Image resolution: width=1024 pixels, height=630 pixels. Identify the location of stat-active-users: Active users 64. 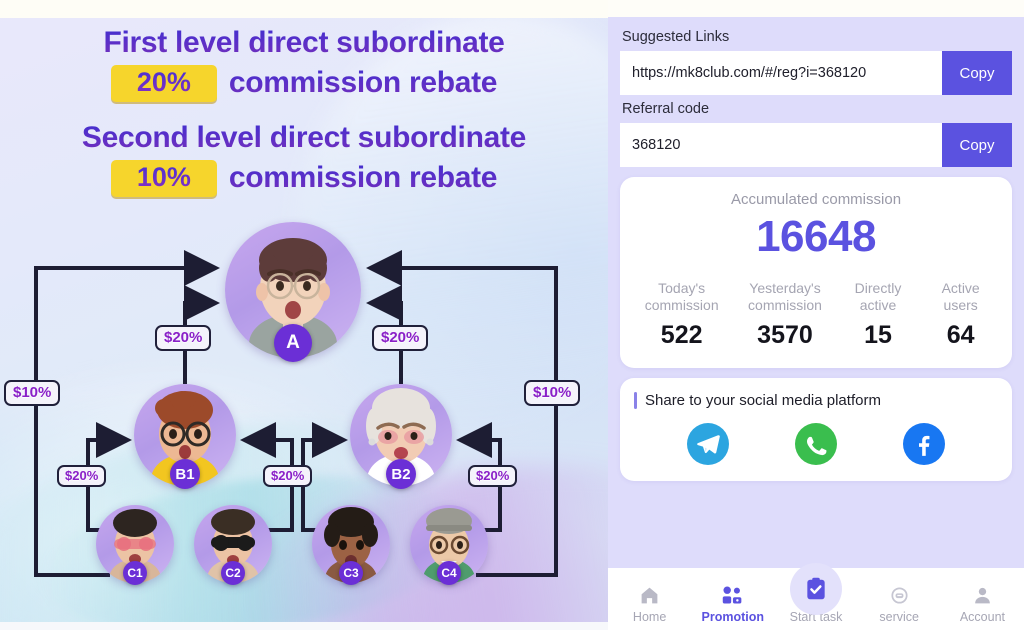
(960, 315).